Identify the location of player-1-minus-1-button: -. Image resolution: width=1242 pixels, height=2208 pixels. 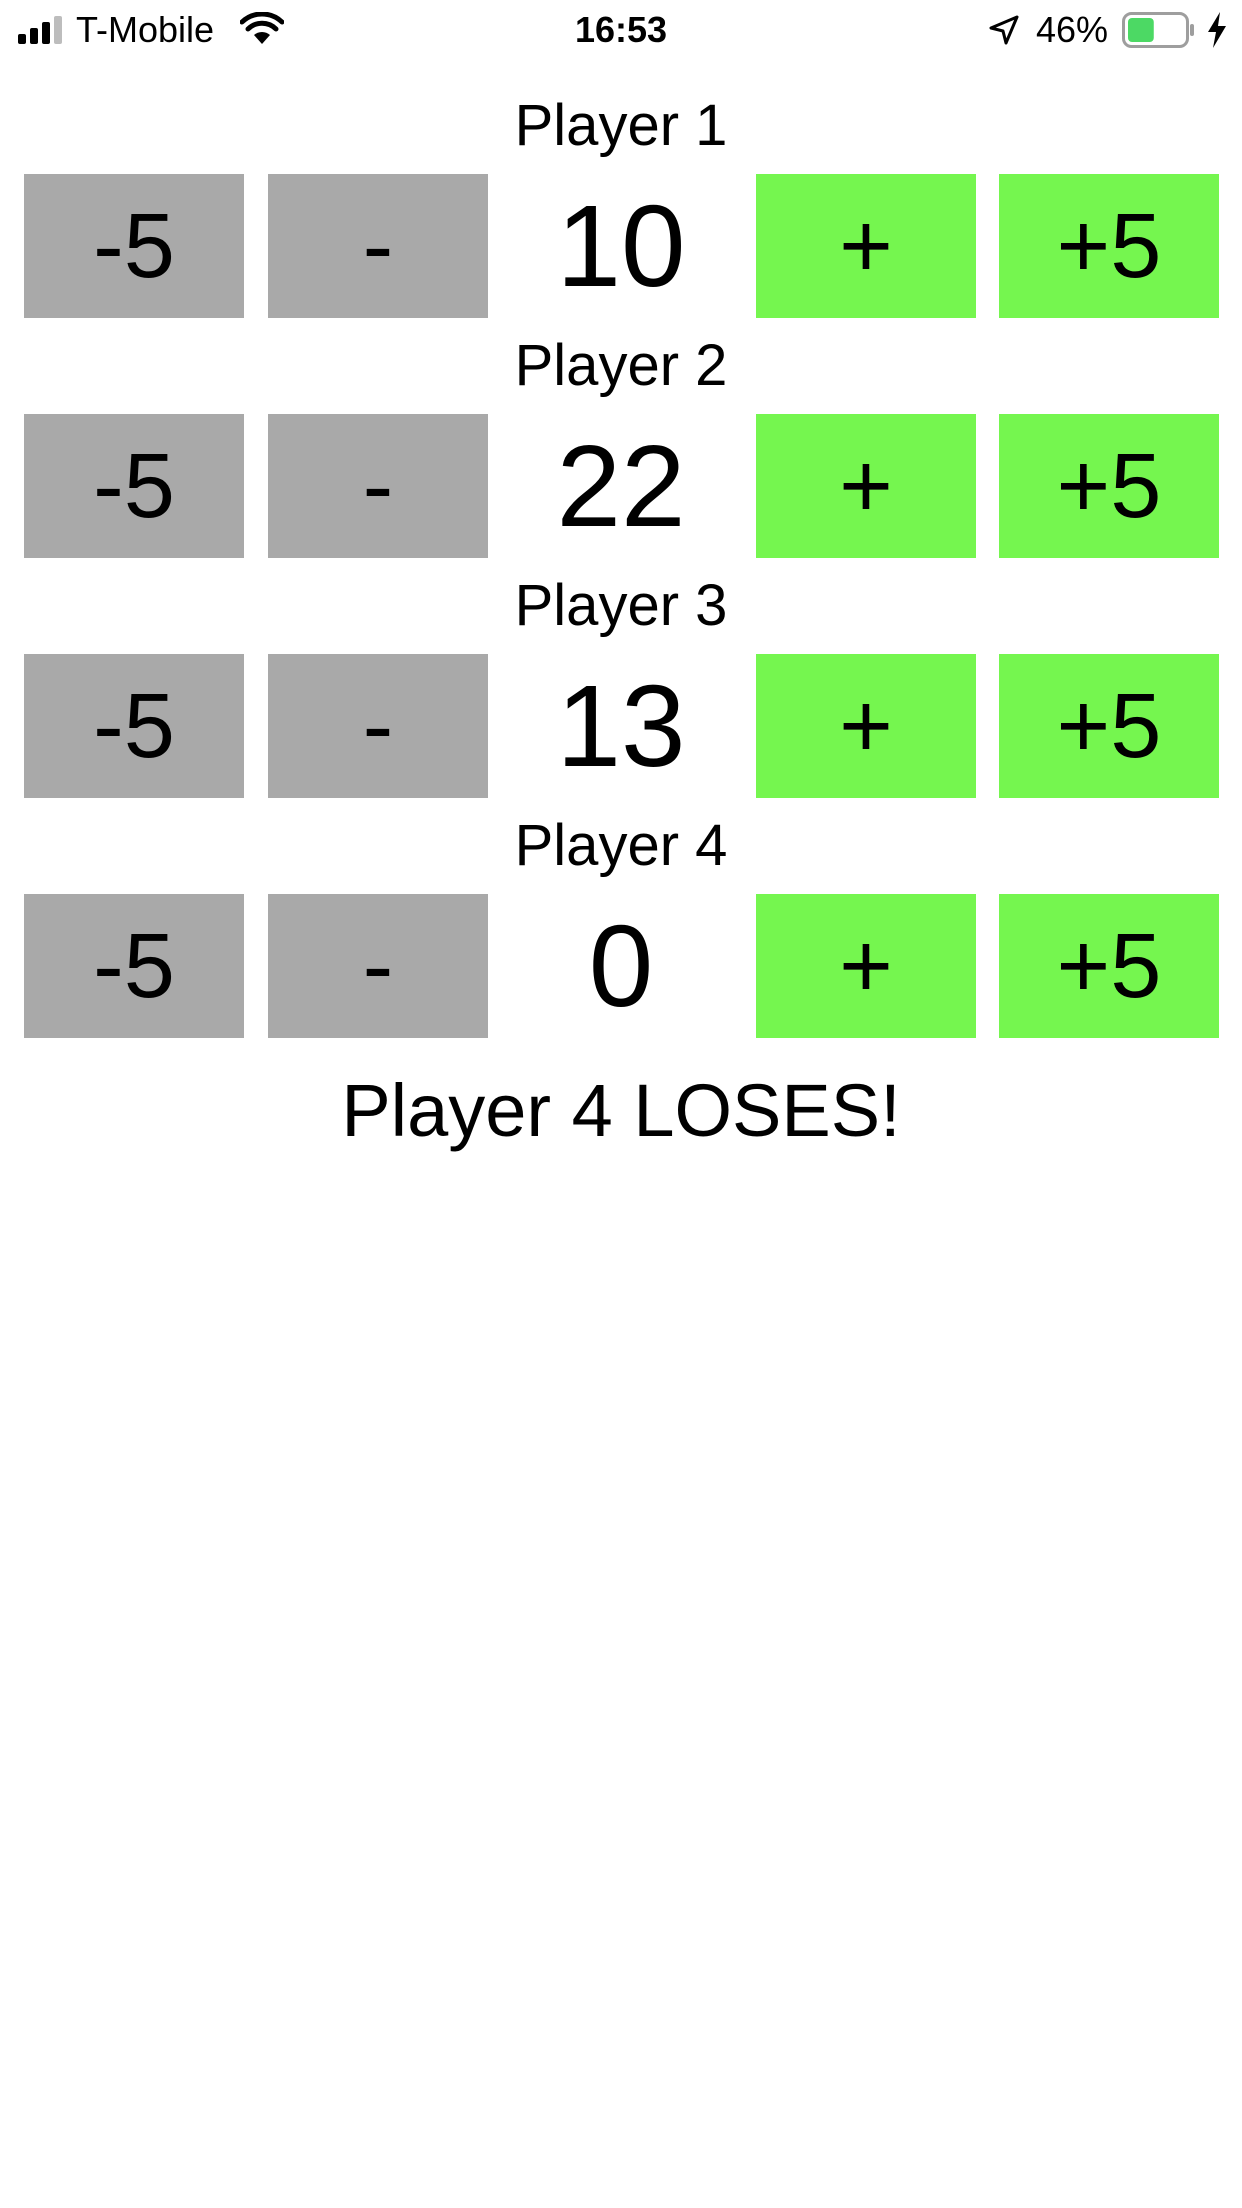
(378, 246).